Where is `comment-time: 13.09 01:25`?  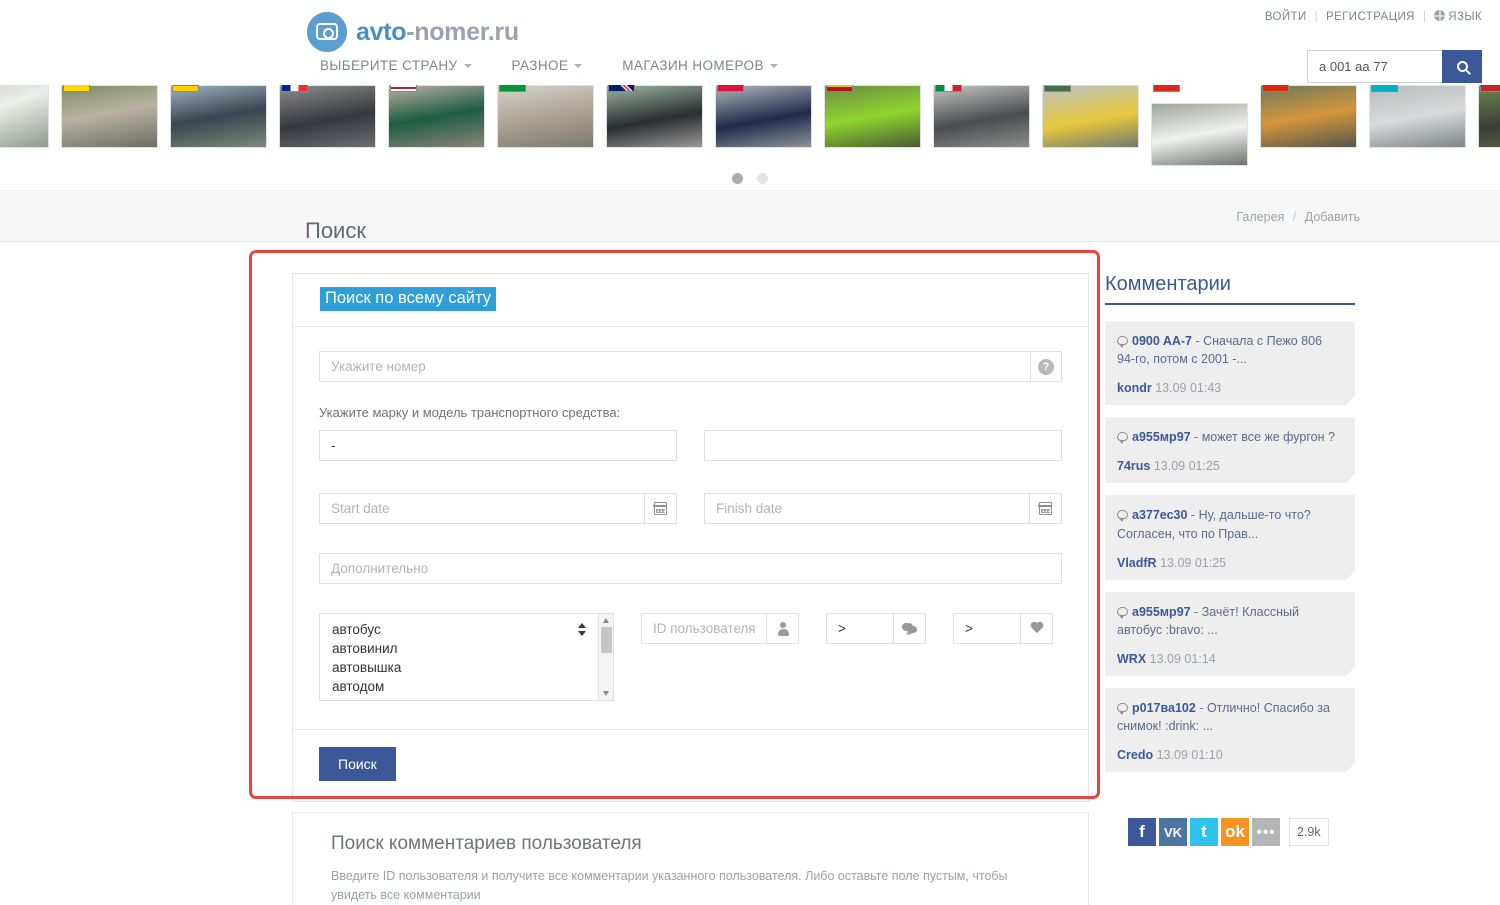 comment-time: 13.09 01:25 is located at coordinates (1193, 562).